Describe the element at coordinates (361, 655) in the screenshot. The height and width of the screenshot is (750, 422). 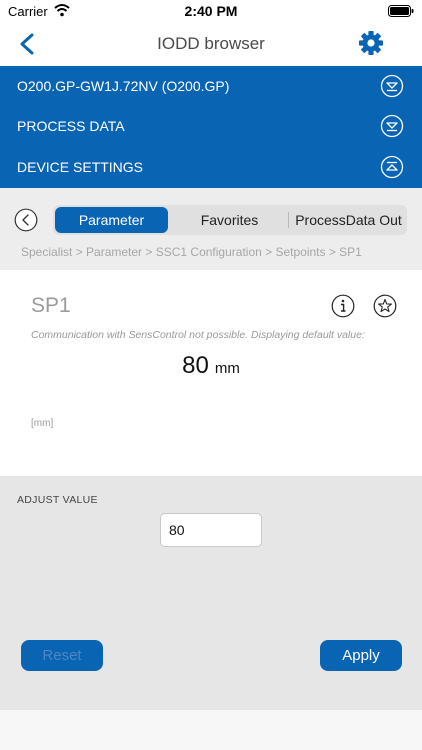
I see `apply-button: Apply` at that location.